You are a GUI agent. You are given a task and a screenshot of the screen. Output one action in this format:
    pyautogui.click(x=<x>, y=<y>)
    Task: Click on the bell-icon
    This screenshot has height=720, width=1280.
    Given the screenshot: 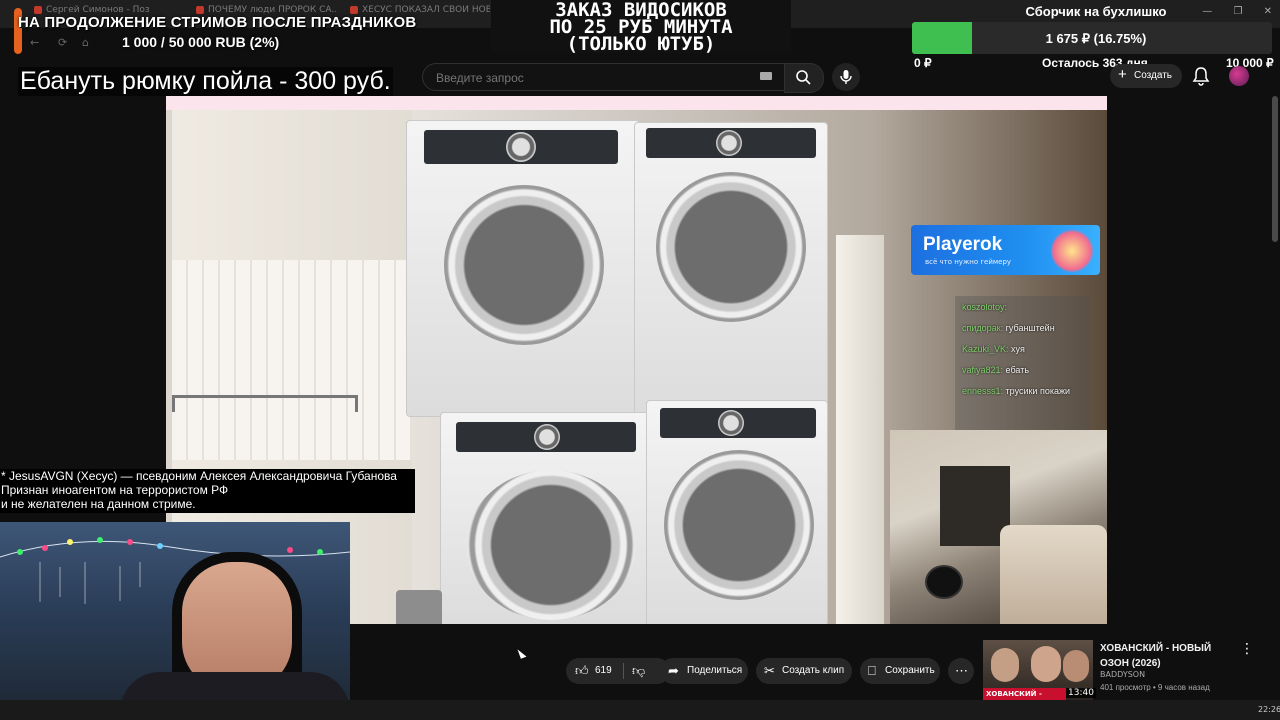 What is the action you would take?
    pyautogui.click(x=1201, y=76)
    